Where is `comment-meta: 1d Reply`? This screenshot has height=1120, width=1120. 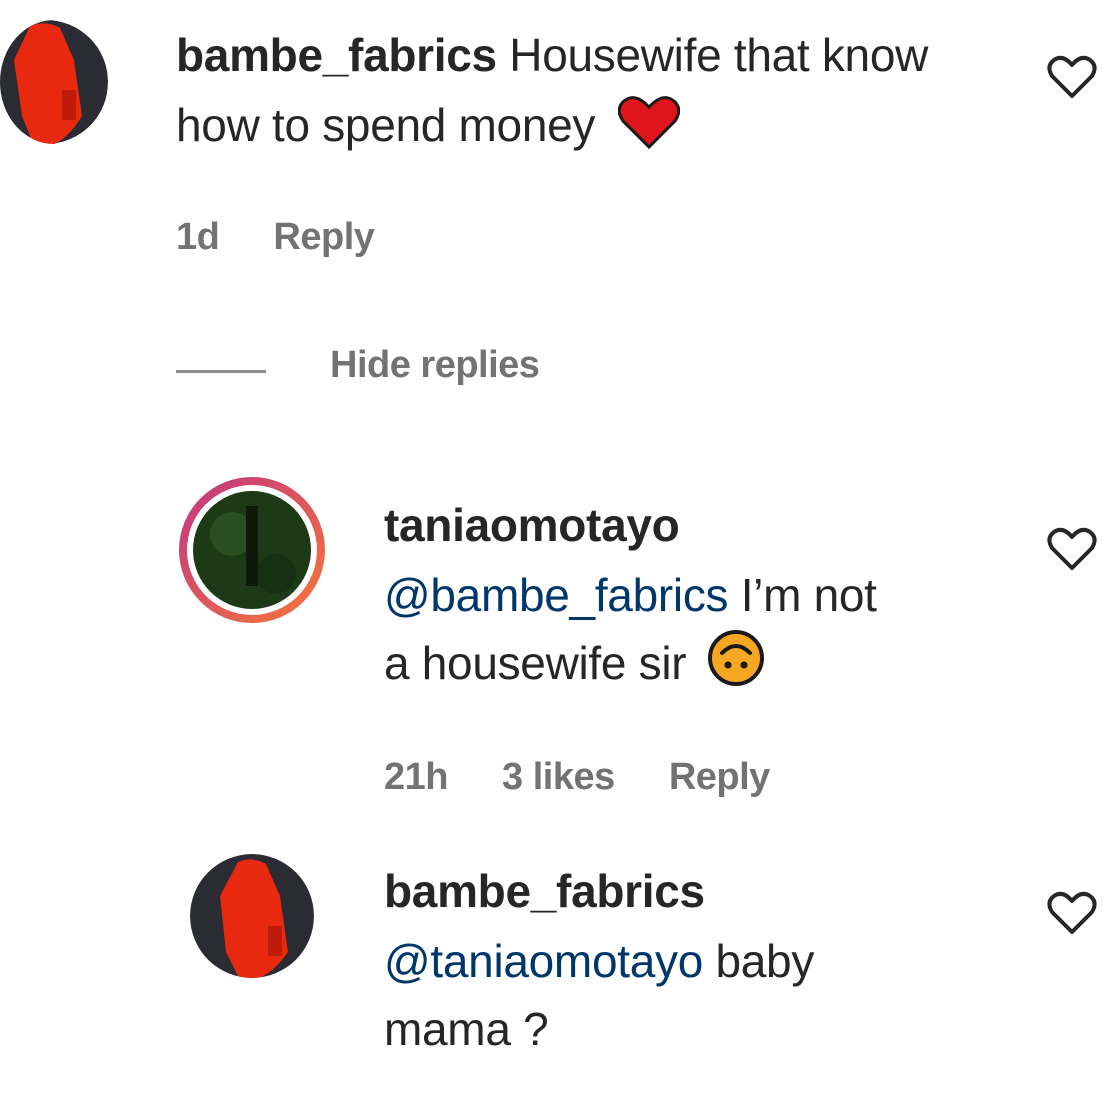
comment-meta: 1d Reply is located at coordinates (297, 237).